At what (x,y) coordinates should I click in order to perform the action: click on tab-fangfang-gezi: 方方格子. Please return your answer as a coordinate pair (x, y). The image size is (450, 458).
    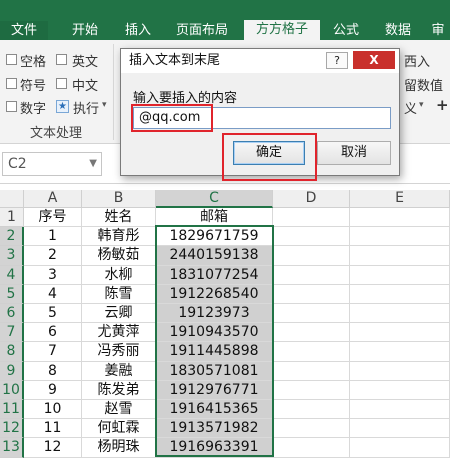
    Looking at the image, I should click on (282, 30).